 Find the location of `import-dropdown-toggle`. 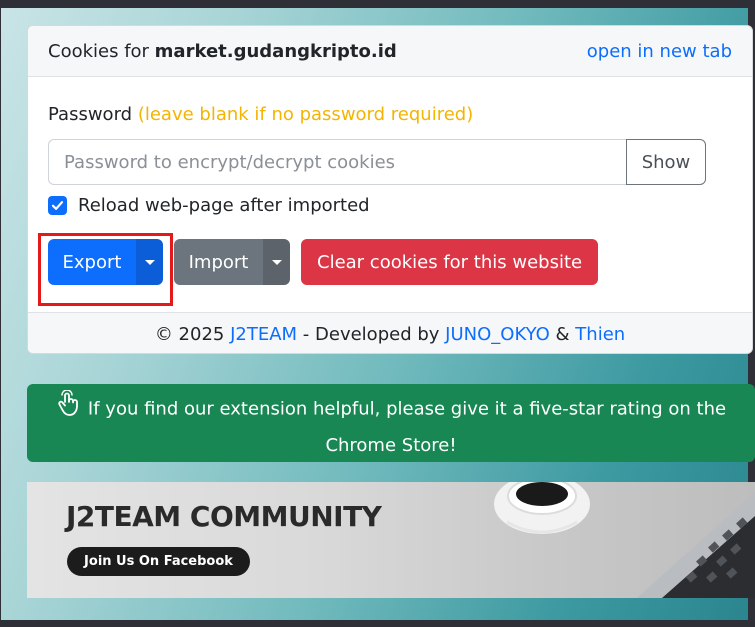

import-dropdown-toggle is located at coordinates (276, 262).